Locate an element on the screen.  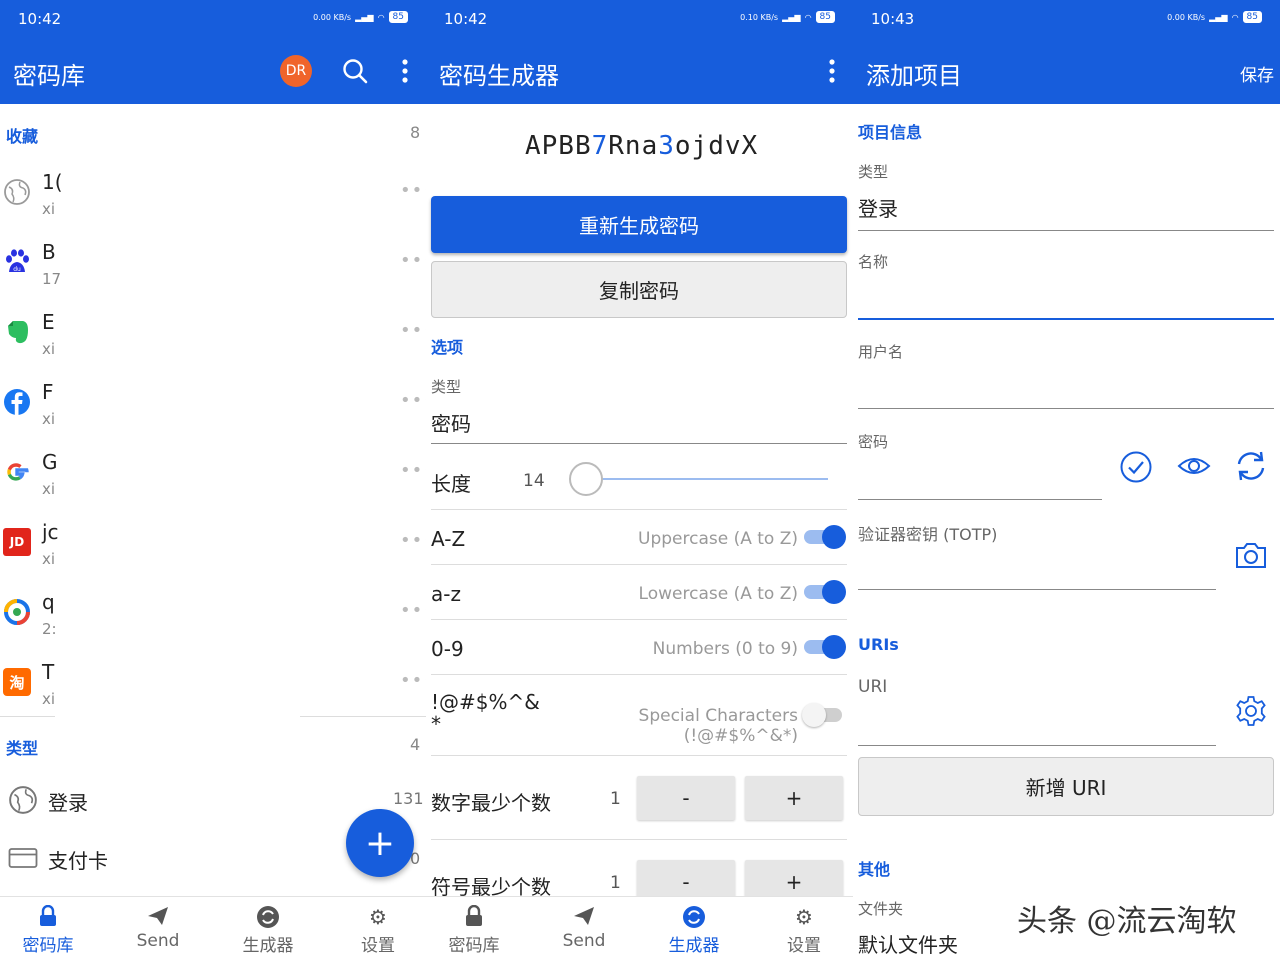
totp-field is located at coordinates (1037, 569).